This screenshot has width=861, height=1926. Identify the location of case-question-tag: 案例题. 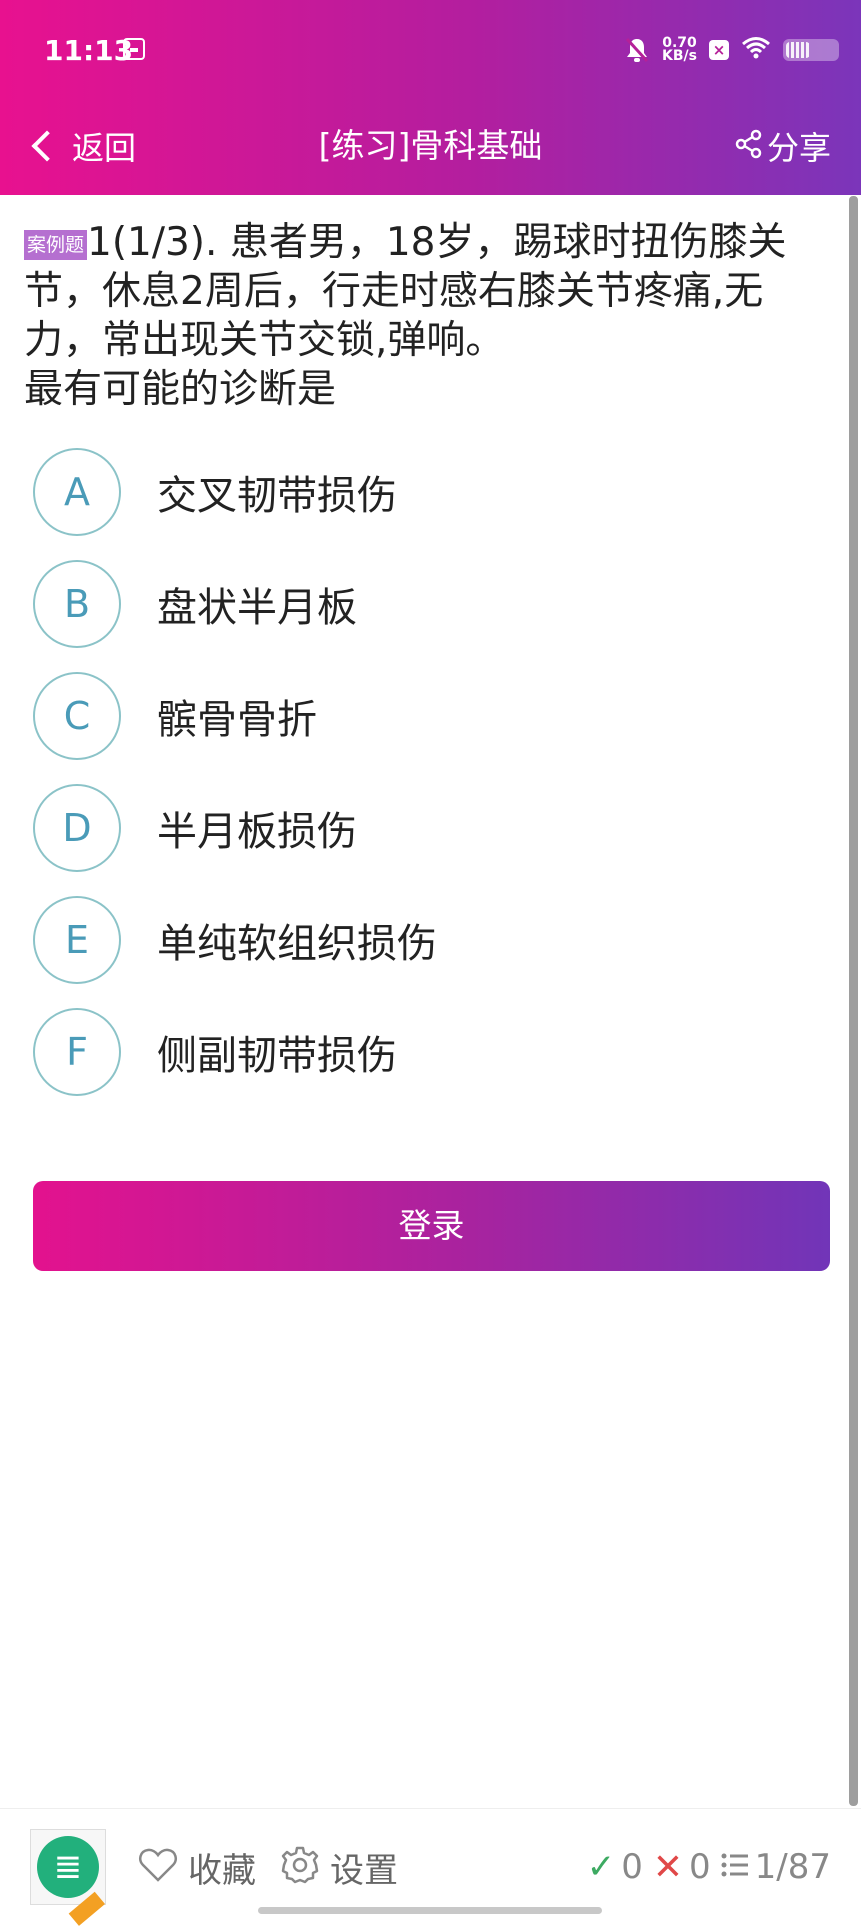
(56, 245).